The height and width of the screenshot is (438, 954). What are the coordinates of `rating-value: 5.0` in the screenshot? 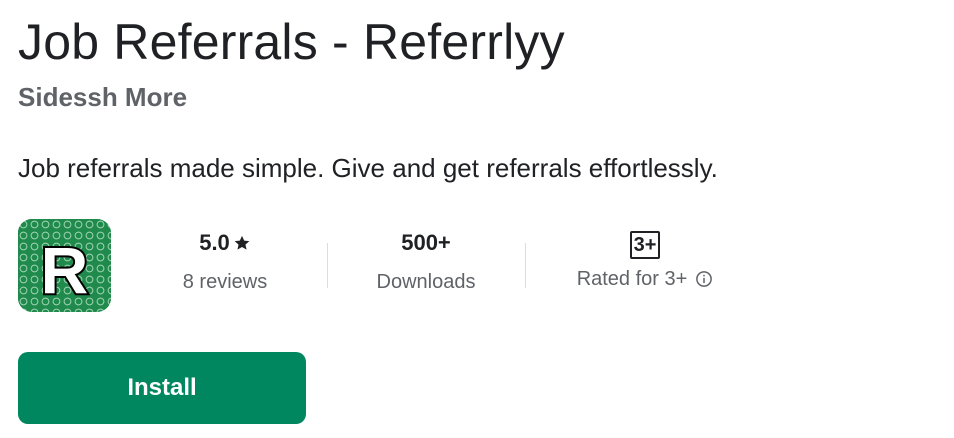 It's located at (214, 242).